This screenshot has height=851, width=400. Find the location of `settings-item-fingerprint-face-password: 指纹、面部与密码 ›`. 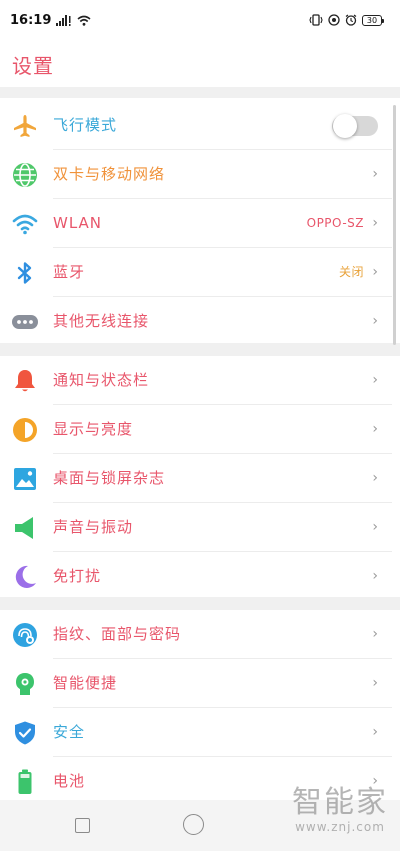

settings-item-fingerprint-face-password: 指纹、面部与密码 › is located at coordinates (196, 634).